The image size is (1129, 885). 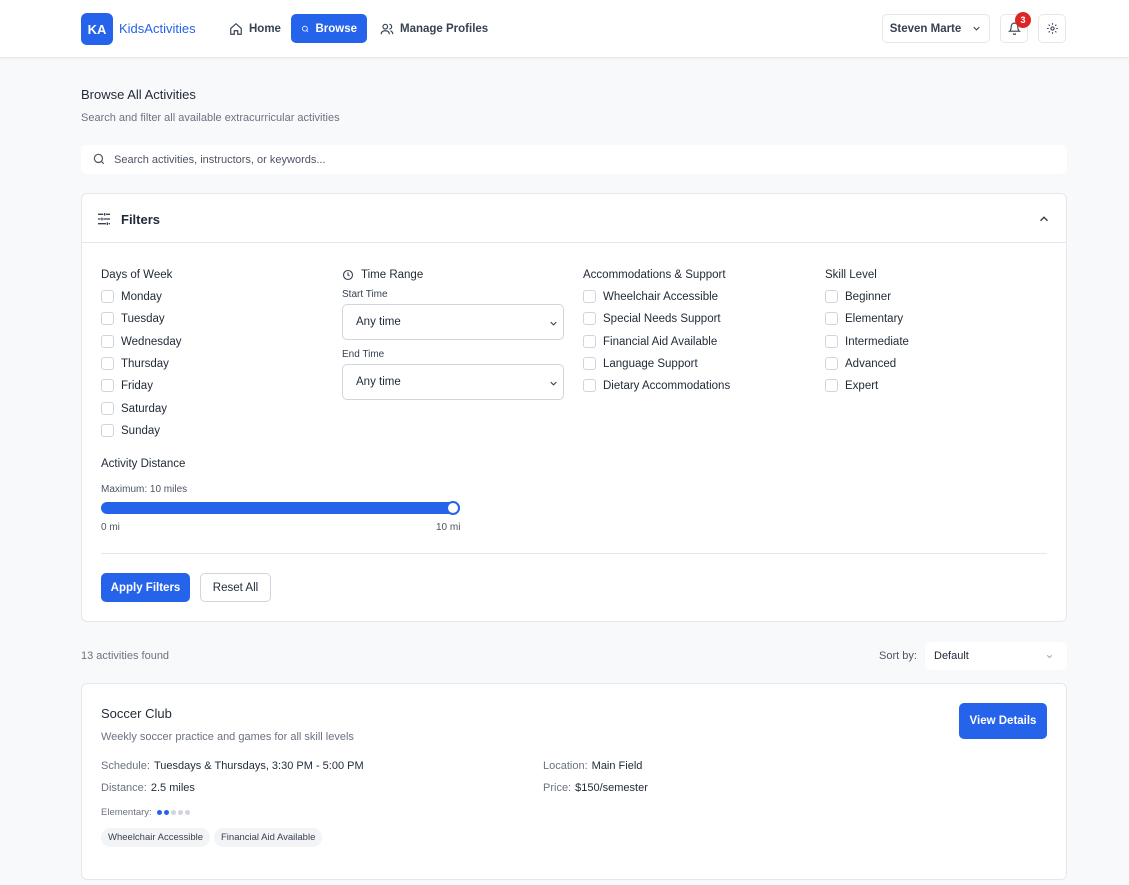 I want to click on skill-checkbox-beginner: Beginner, so click(x=858, y=296).